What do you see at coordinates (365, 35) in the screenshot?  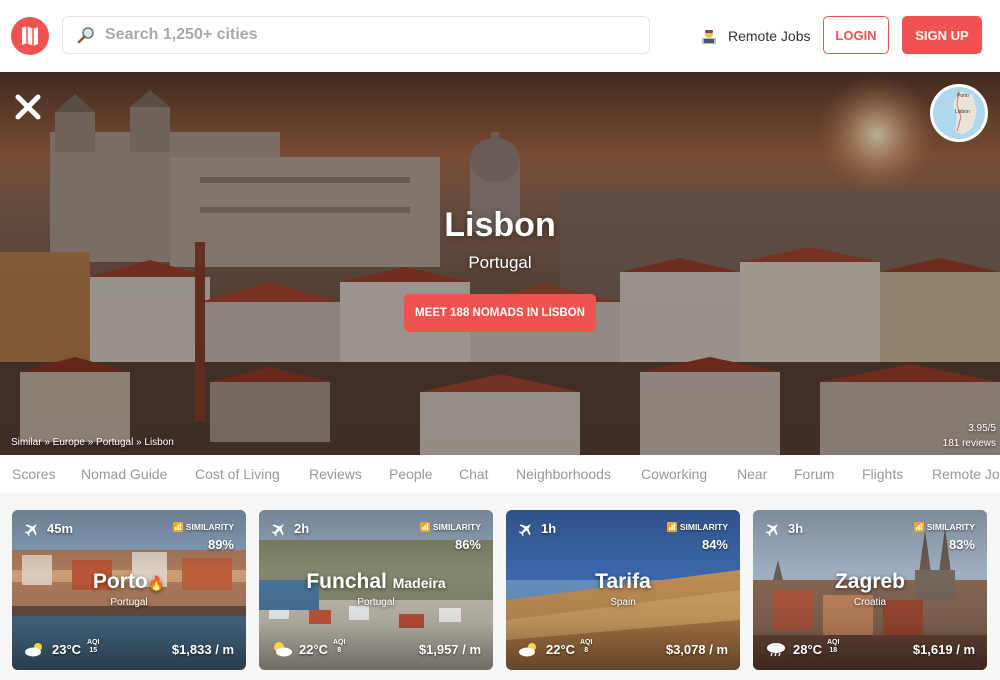 I see `search-input` at bounding box center [365, 35].